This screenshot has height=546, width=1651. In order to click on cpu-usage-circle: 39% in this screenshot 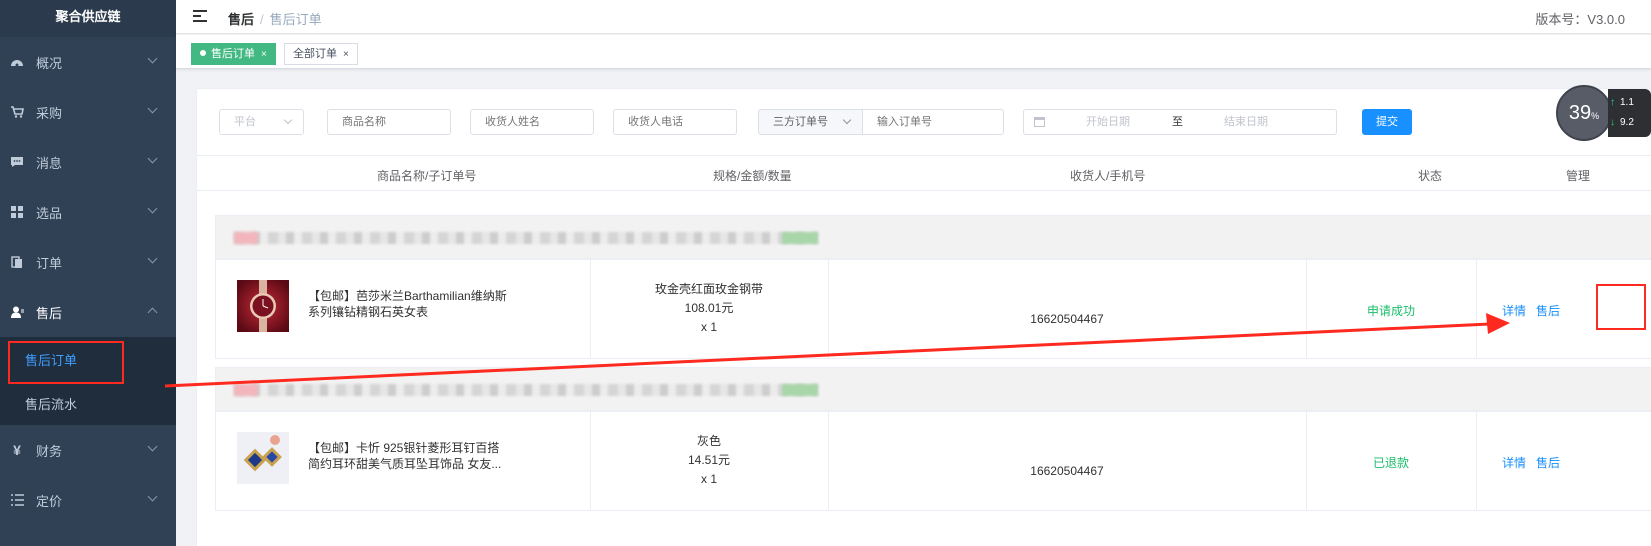, I will do `click(1584, 113)`.